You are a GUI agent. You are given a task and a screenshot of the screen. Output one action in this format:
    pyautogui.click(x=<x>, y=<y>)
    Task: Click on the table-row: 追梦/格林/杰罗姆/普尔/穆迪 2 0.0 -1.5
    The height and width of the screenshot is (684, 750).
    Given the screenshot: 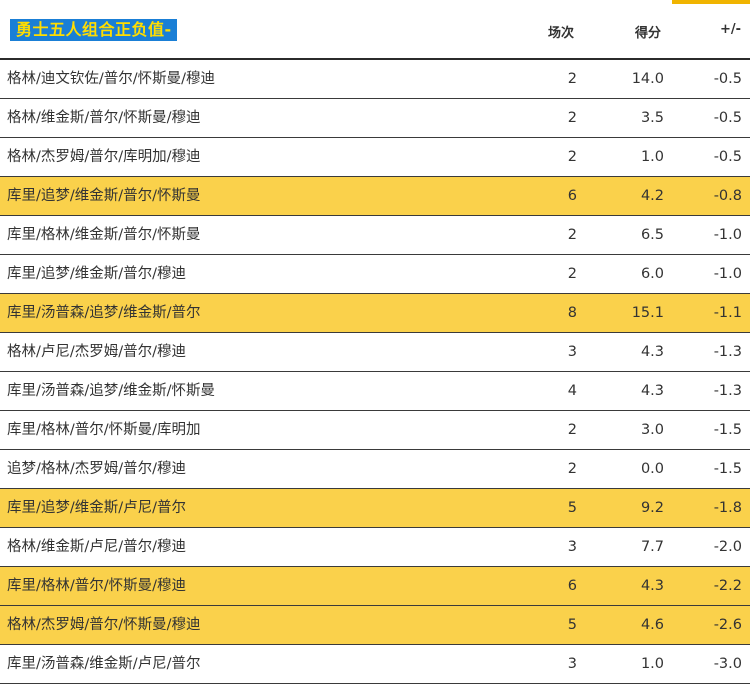 What is the action you would take?
    pyautogui.click(x=375, y=469)
    